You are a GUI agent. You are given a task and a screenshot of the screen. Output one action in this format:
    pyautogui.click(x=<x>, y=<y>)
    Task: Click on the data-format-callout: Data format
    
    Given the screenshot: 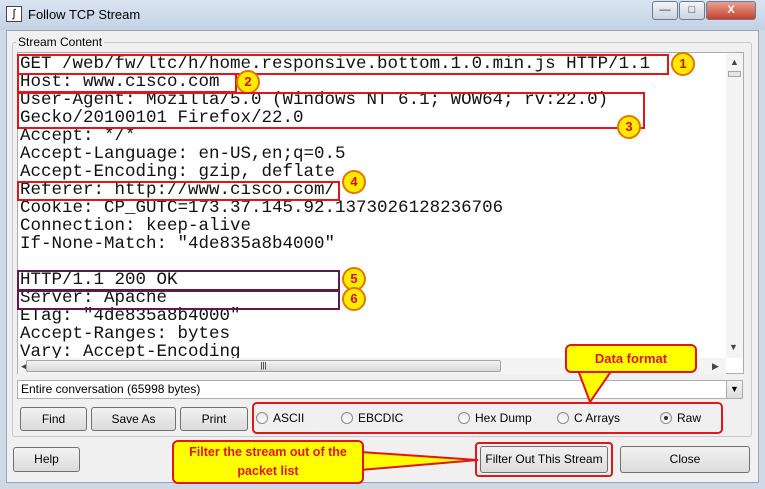 What is the action you would take?
    pyautogui.click(x=631, y=358)
    